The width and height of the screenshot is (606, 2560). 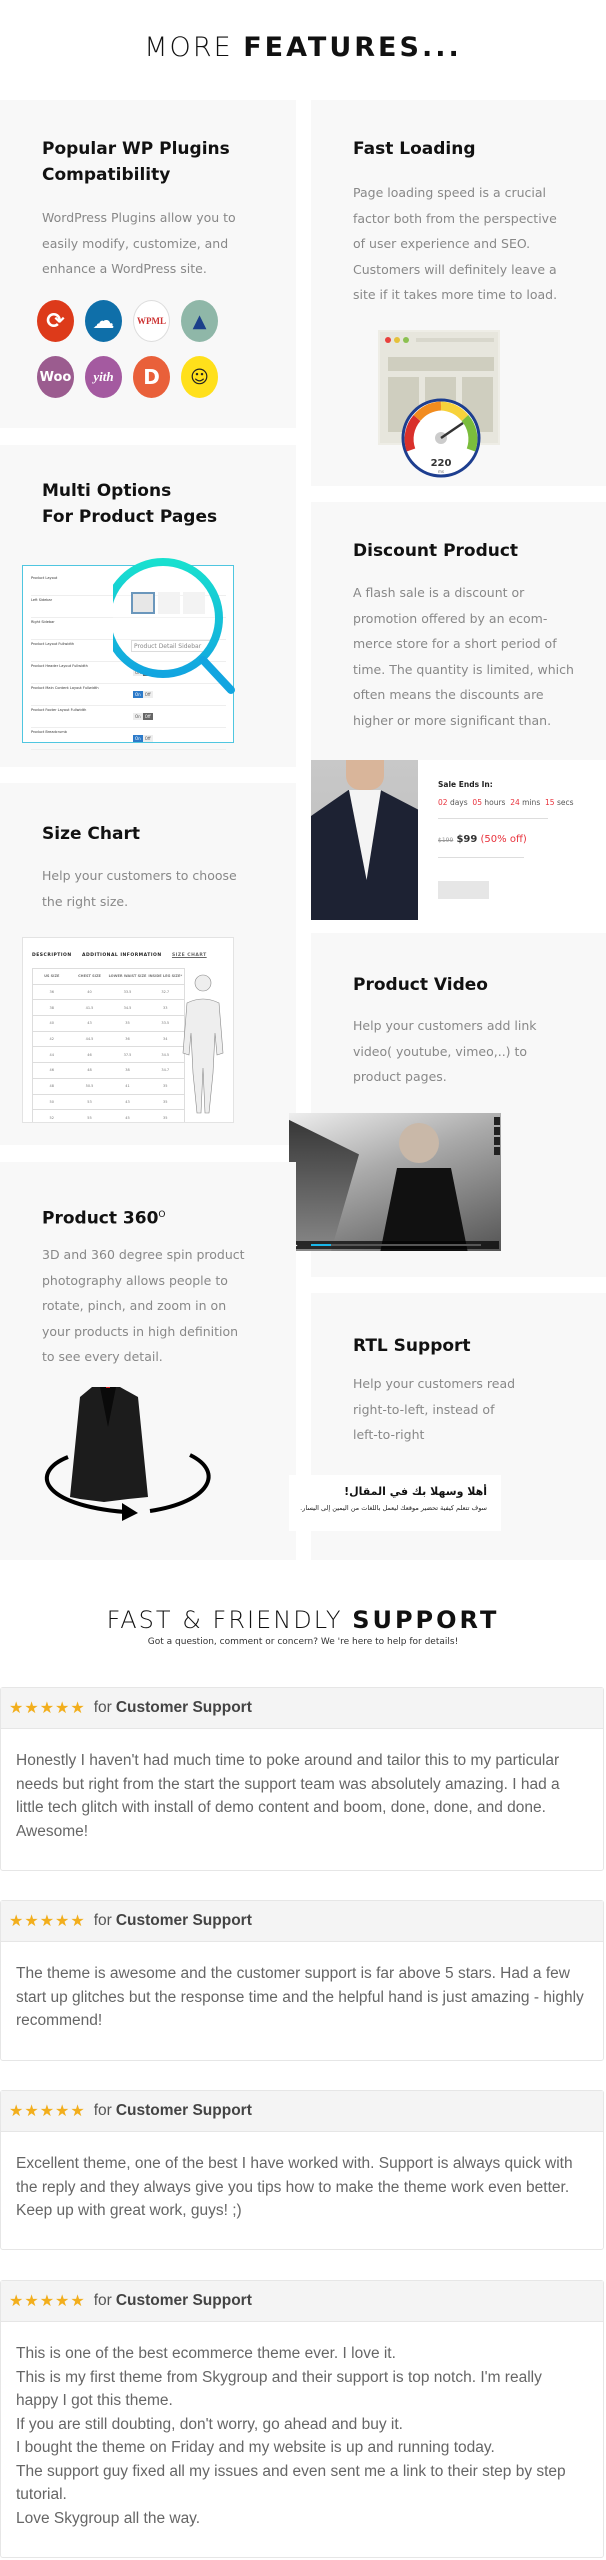 I want to click on size-header: CHEST SIZE, so click(x=89, y=976).